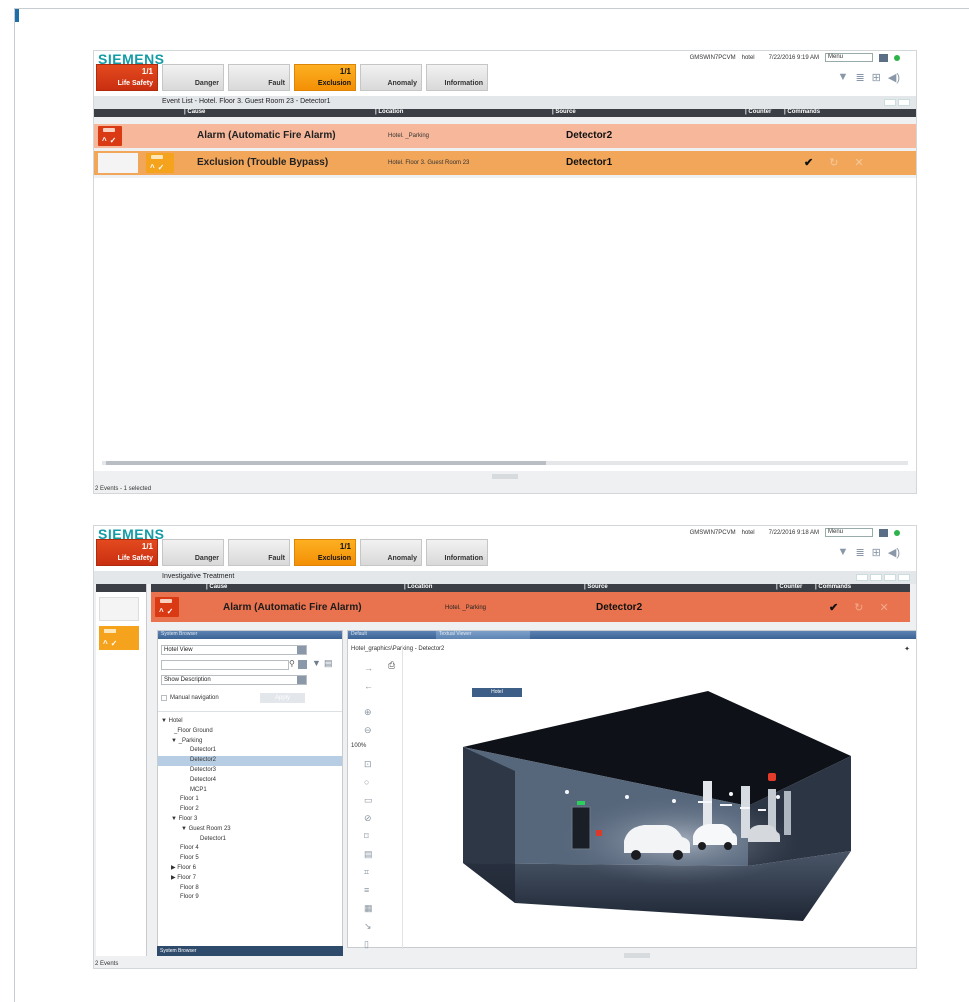 The width and height of the screenshot is (969, 1002). Describe the element at coordinates (250, 761) in the screenshot. I see `tree-node-selected: Detector2` at that location.